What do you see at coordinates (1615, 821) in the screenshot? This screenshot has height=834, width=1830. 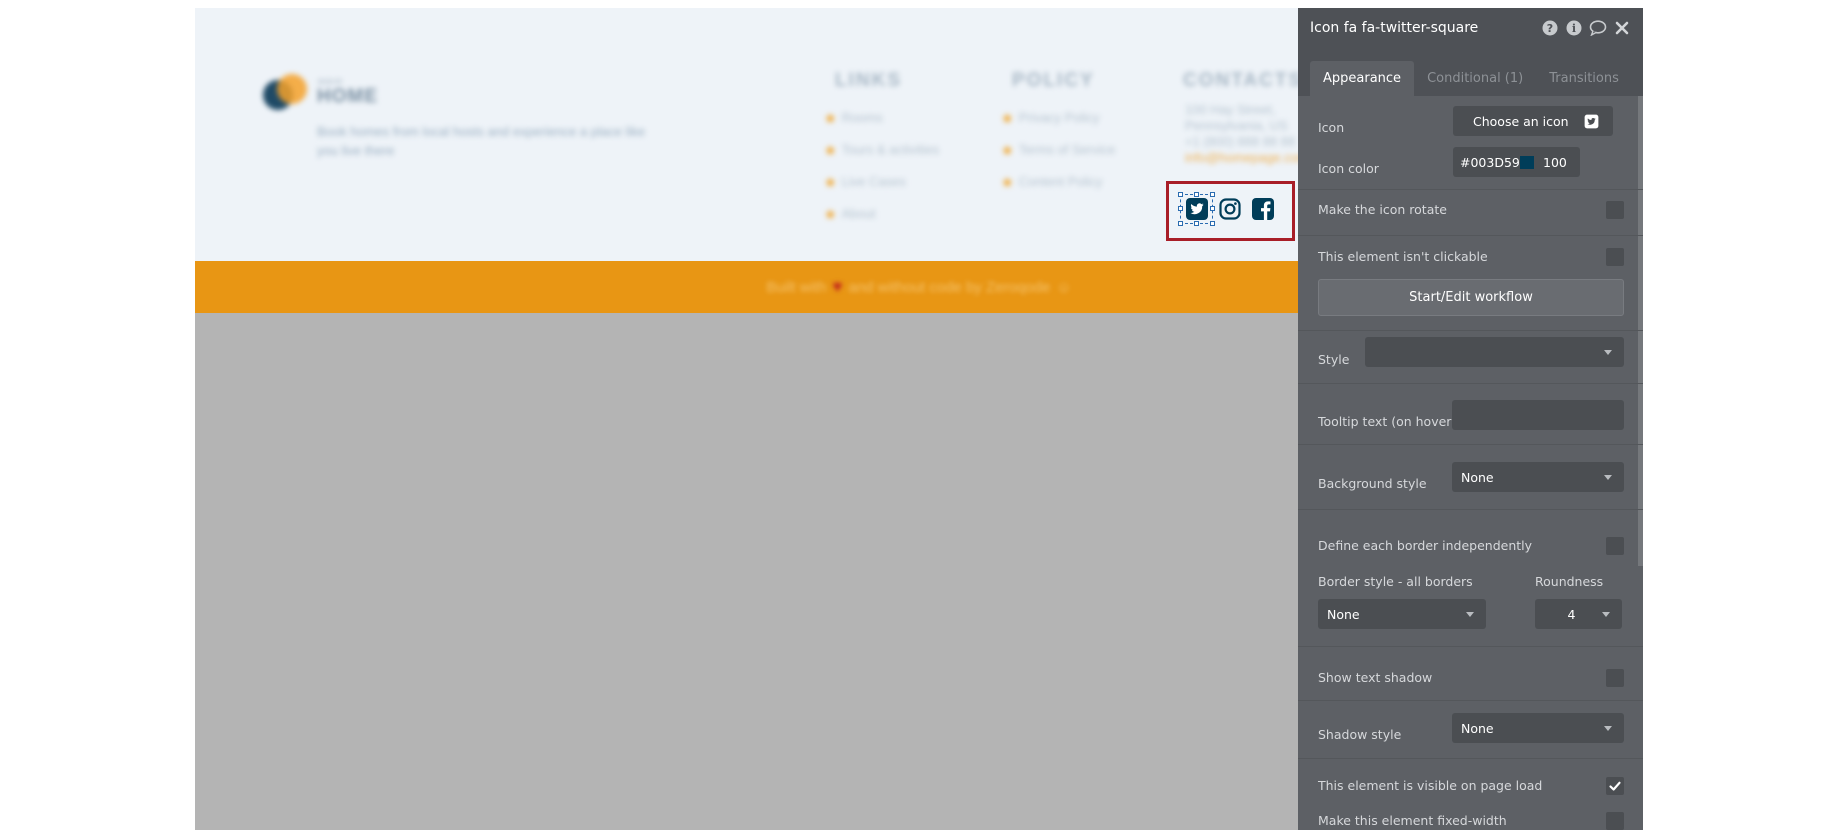 I see `fixed-width-checkbox` at bounding box center [1615, 821].